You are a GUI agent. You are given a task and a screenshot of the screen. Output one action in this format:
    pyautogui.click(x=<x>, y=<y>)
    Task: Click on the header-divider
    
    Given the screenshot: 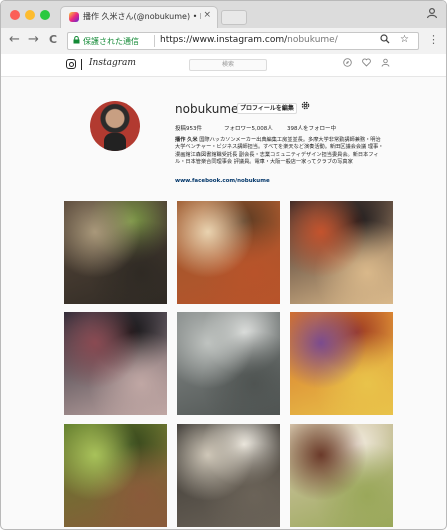 What is the action you would take?
    pyautogui.click(x=81, y=64)
    